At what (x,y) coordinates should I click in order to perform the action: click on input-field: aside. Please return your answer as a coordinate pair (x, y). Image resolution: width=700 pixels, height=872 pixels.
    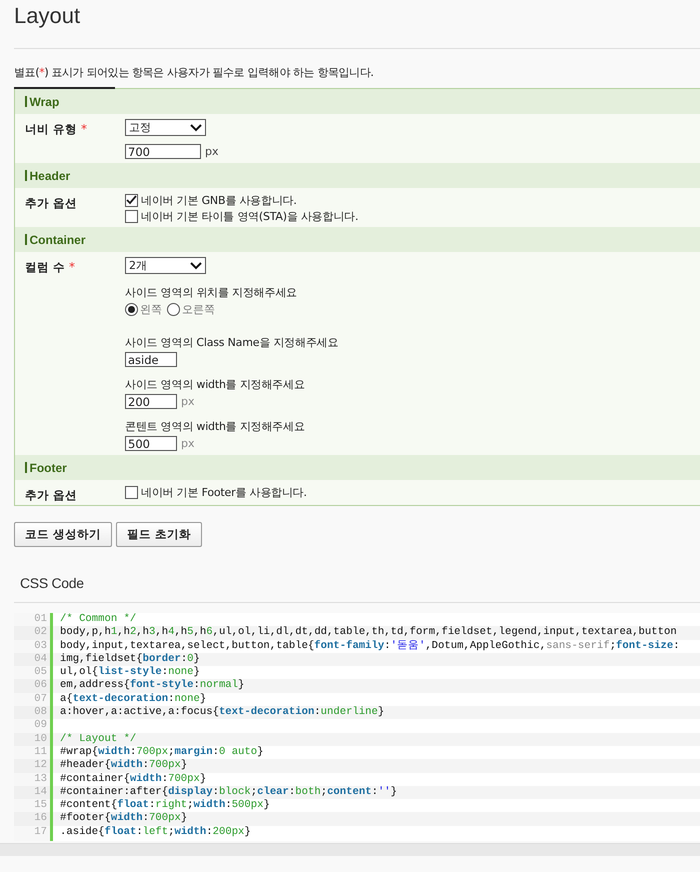
    Looking at the image, I should click on (151, 359).